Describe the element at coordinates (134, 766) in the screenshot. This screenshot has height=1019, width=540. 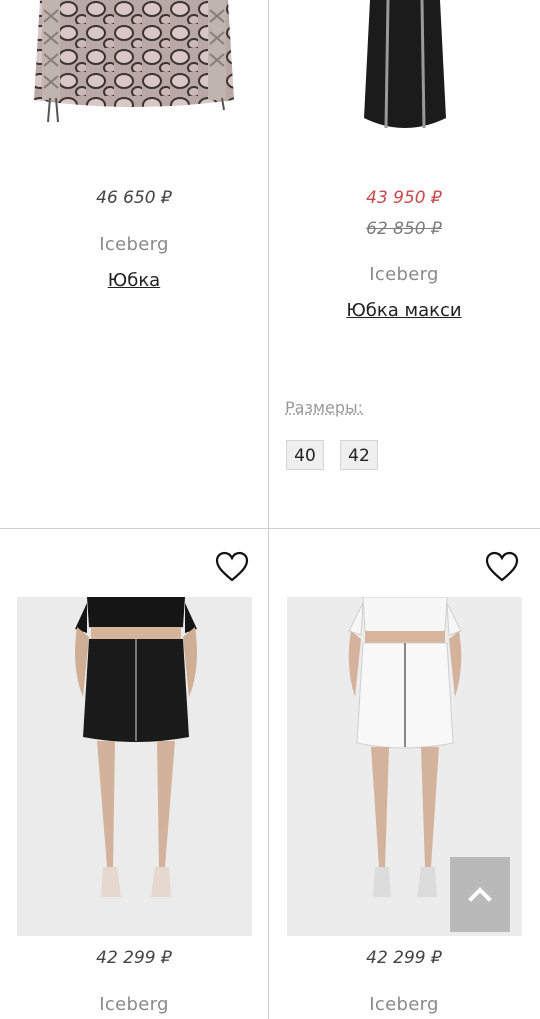
I see `product-image-black-mini-skirt` at that location.